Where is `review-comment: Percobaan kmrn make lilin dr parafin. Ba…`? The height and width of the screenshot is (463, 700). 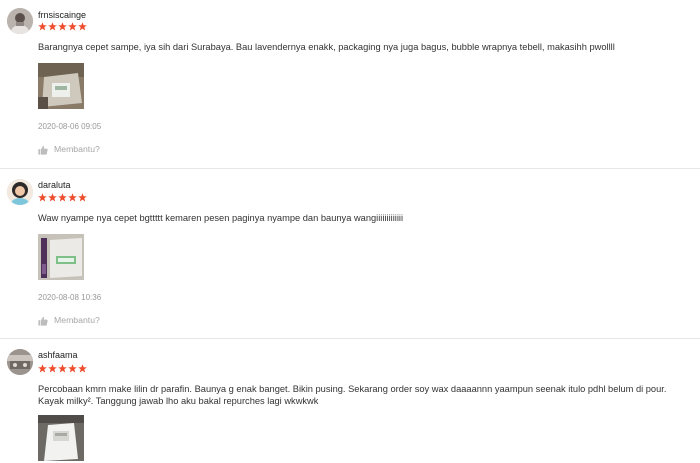 review-comment: Percobaan kmrn make lilin dr parafin. Ba… is located at coordinates (352, 395).